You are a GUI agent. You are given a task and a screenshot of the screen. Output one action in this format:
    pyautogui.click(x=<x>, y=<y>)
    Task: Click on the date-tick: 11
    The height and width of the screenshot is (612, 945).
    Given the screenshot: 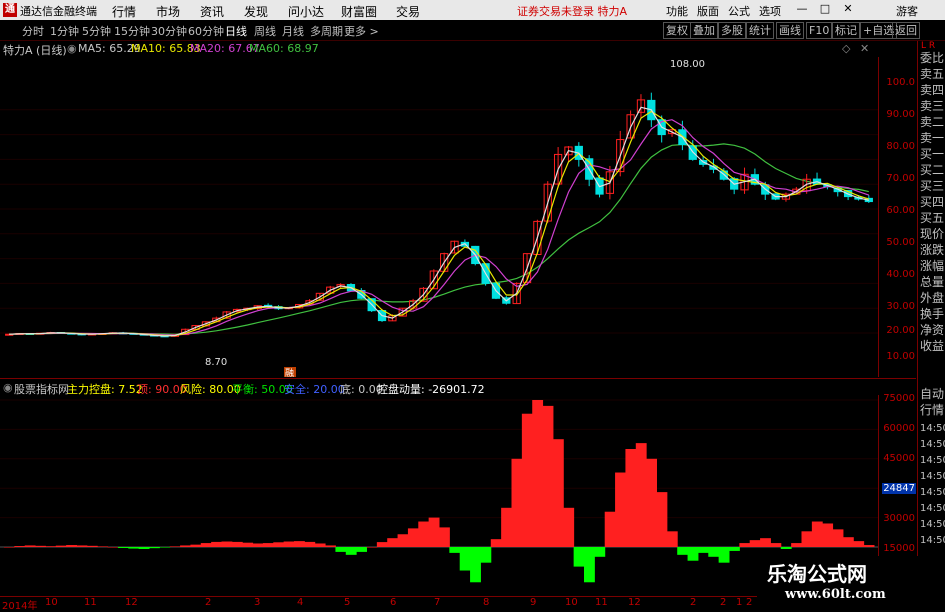 What is the action you would take?
    pyautogui.click(x=90, y=602)
    